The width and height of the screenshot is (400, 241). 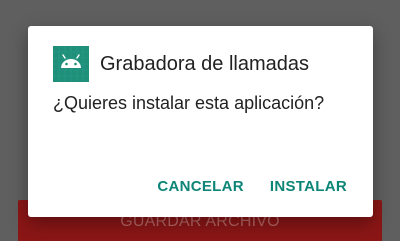 I want to click on dialog-header: Grabadora de llamadas, so click(x=181, y=64).